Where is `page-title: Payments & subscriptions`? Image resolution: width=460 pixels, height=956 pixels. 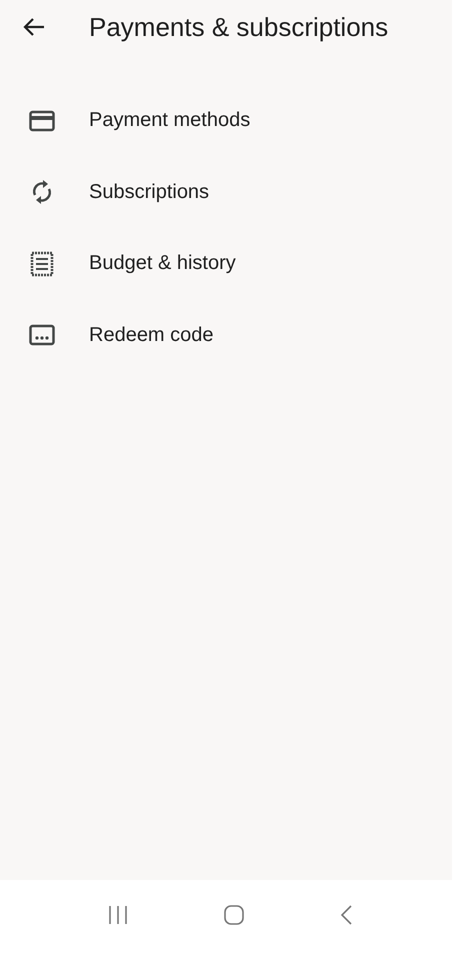
page-title: Payments & subscriptions is located at coordinates (238, 27).